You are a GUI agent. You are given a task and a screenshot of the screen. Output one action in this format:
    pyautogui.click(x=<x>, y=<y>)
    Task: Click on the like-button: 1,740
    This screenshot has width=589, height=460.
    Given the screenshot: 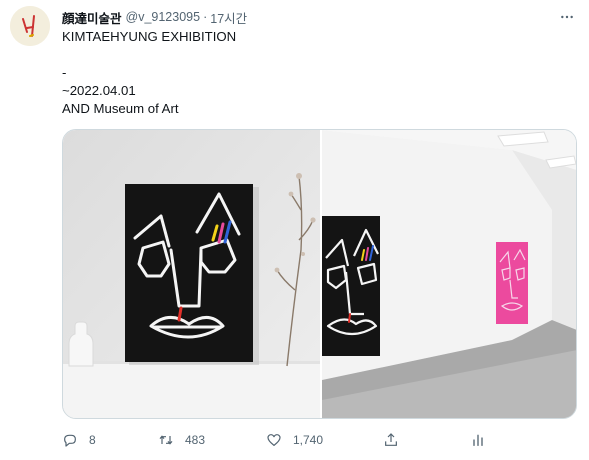 What is the action you would take?
    pyautogui.click(x=294, y=440)
    